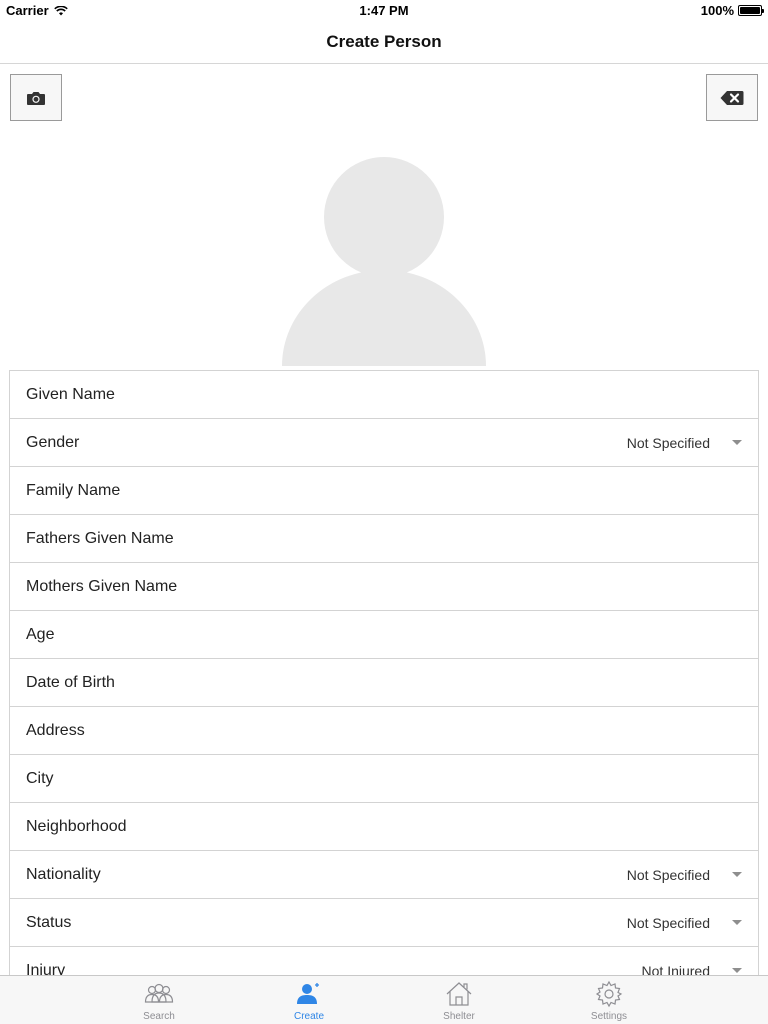 This screenshot has width=768, height=1024. Describe the element at coordinates (609, 1016) in the screenshot. I see `tab-label: Settings` at that location.